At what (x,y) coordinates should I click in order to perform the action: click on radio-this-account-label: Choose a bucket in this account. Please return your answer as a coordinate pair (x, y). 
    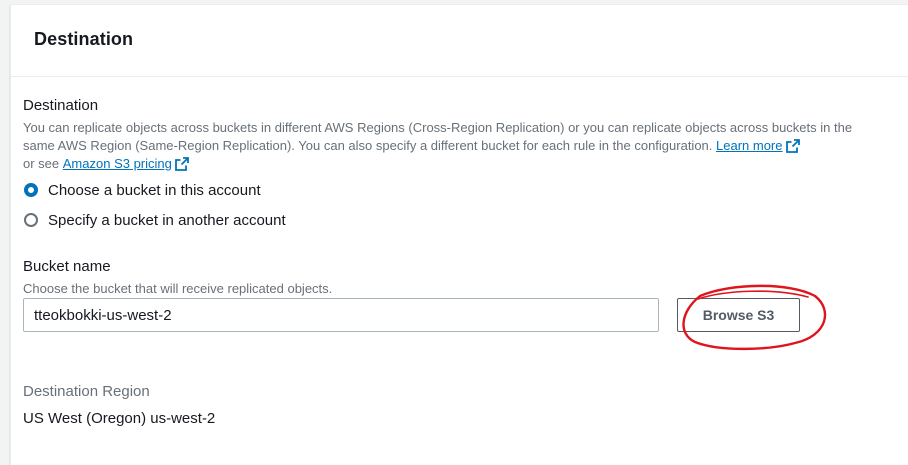
    Looking at the image, I should click on (154, 190).